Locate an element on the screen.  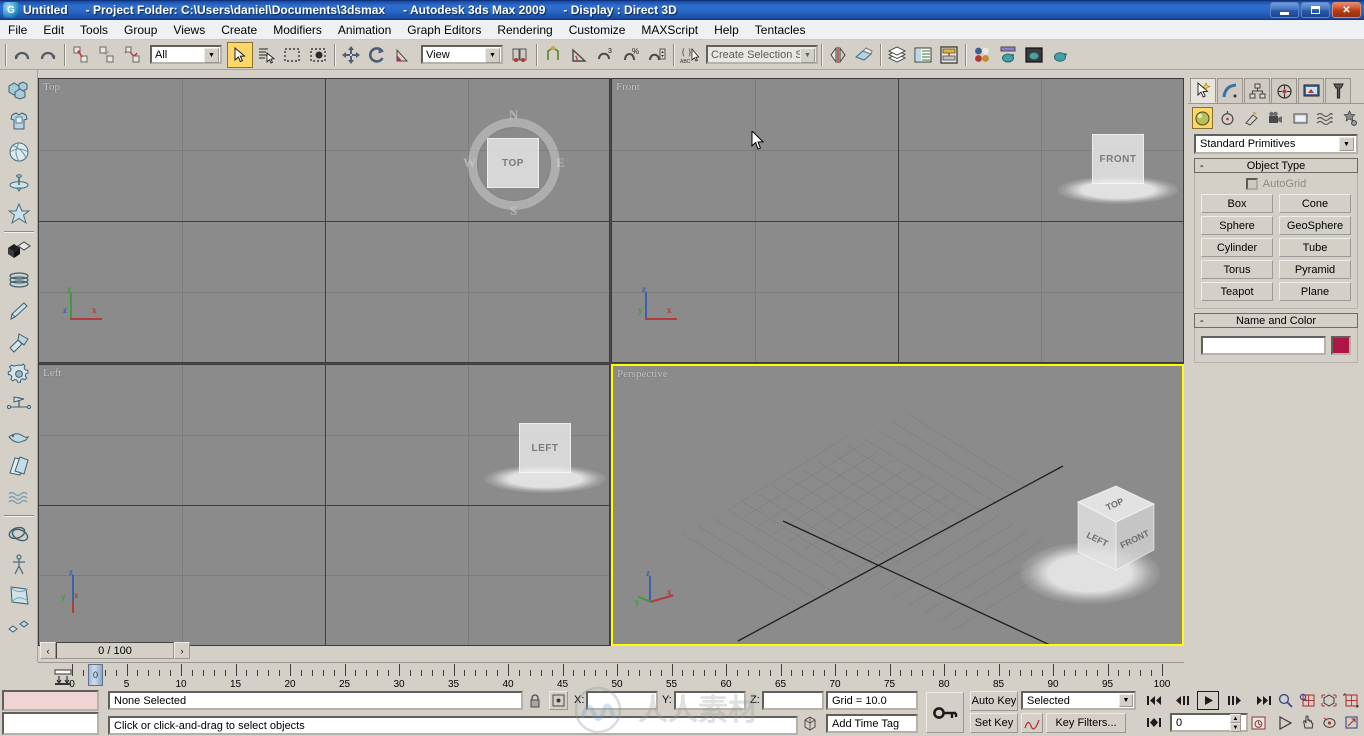
spinner-icon: ▲ ▼ is located at coordinates (1235, 723).